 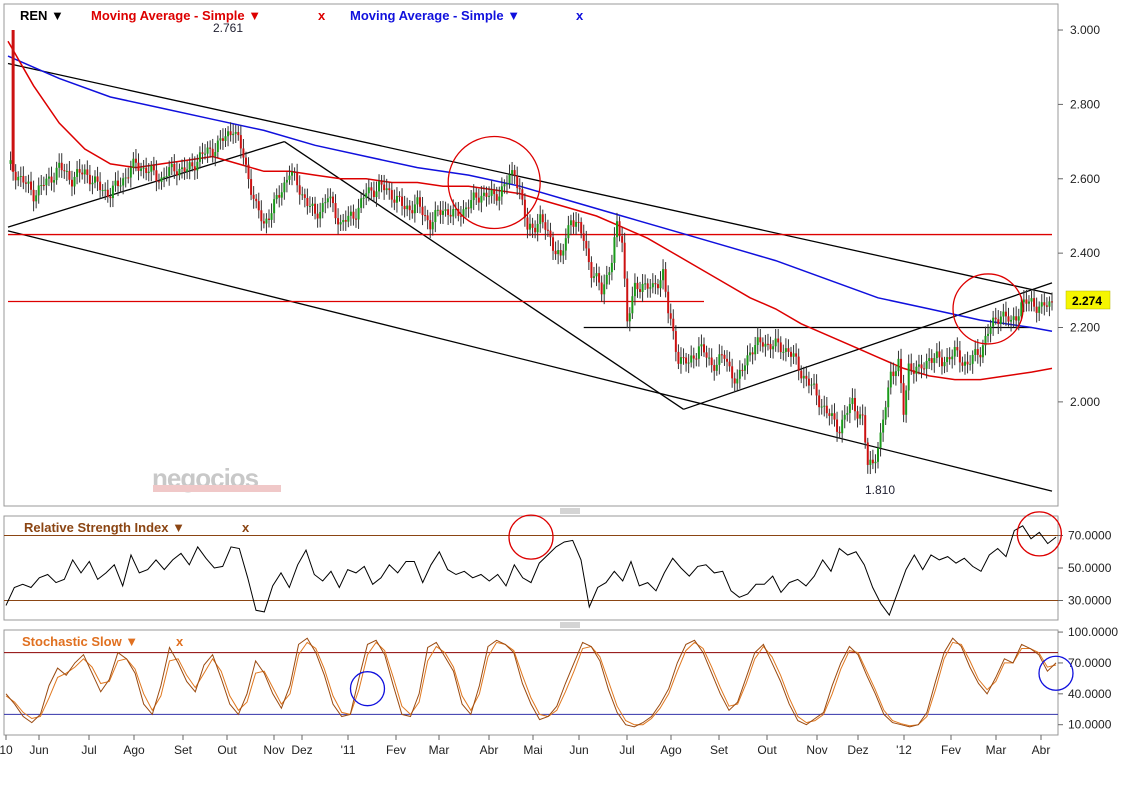 What do you see at coordinates (857, 750) in the screenshot?
I see `x-tick-label: Dez` at bounding box center [857, 750].